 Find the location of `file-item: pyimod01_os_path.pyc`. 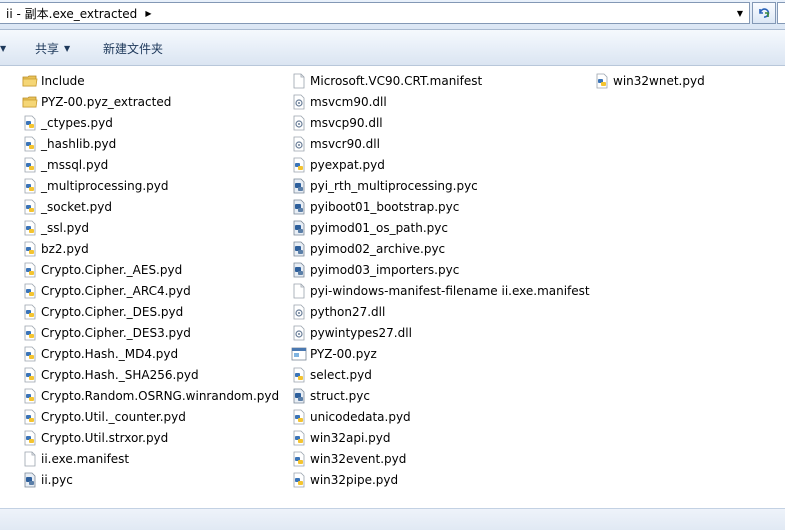

file-item: pyimod01_os_path.pyc is located at coordinates (440, 227).